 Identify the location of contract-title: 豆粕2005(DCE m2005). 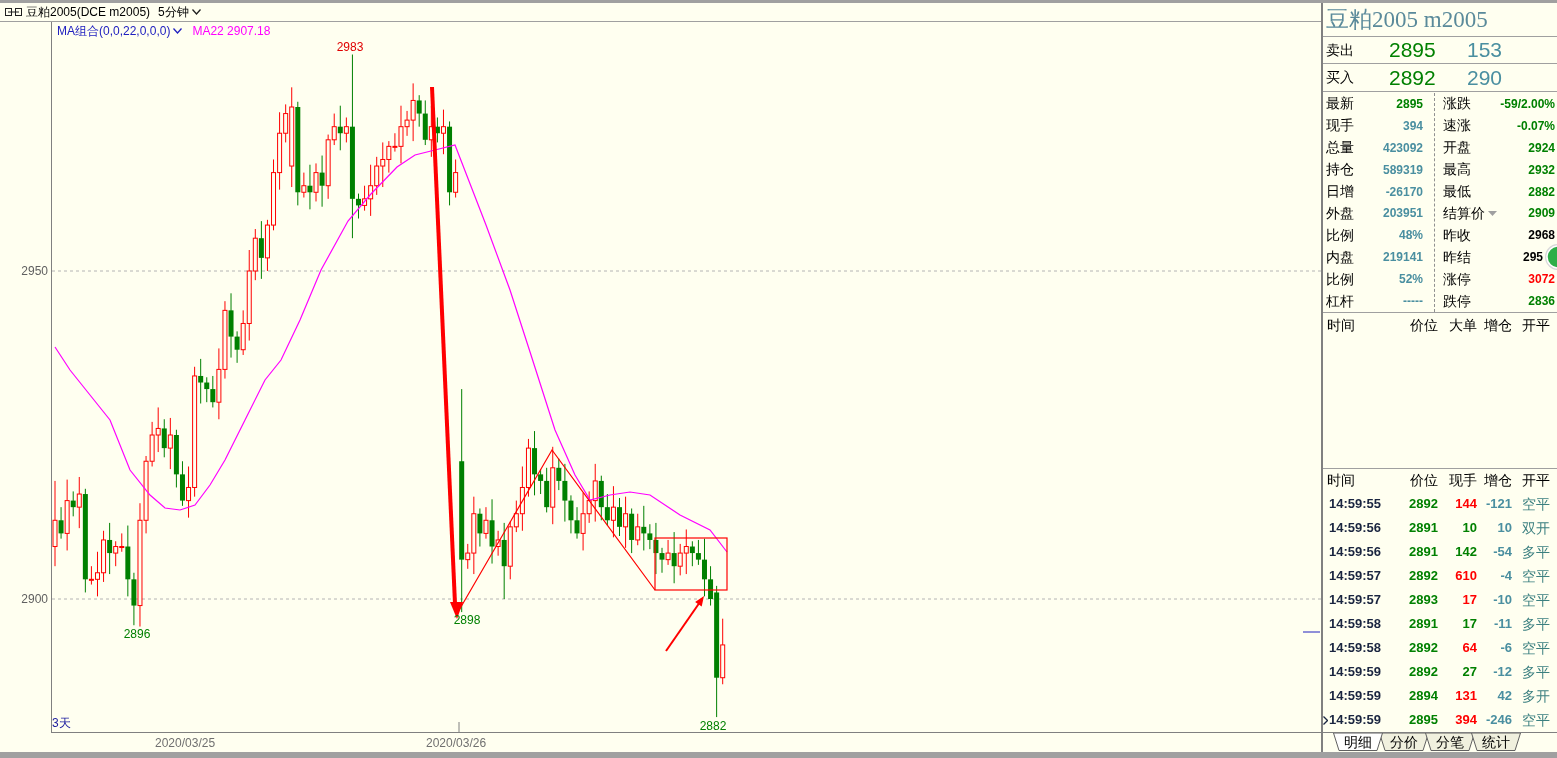
(88, 12).